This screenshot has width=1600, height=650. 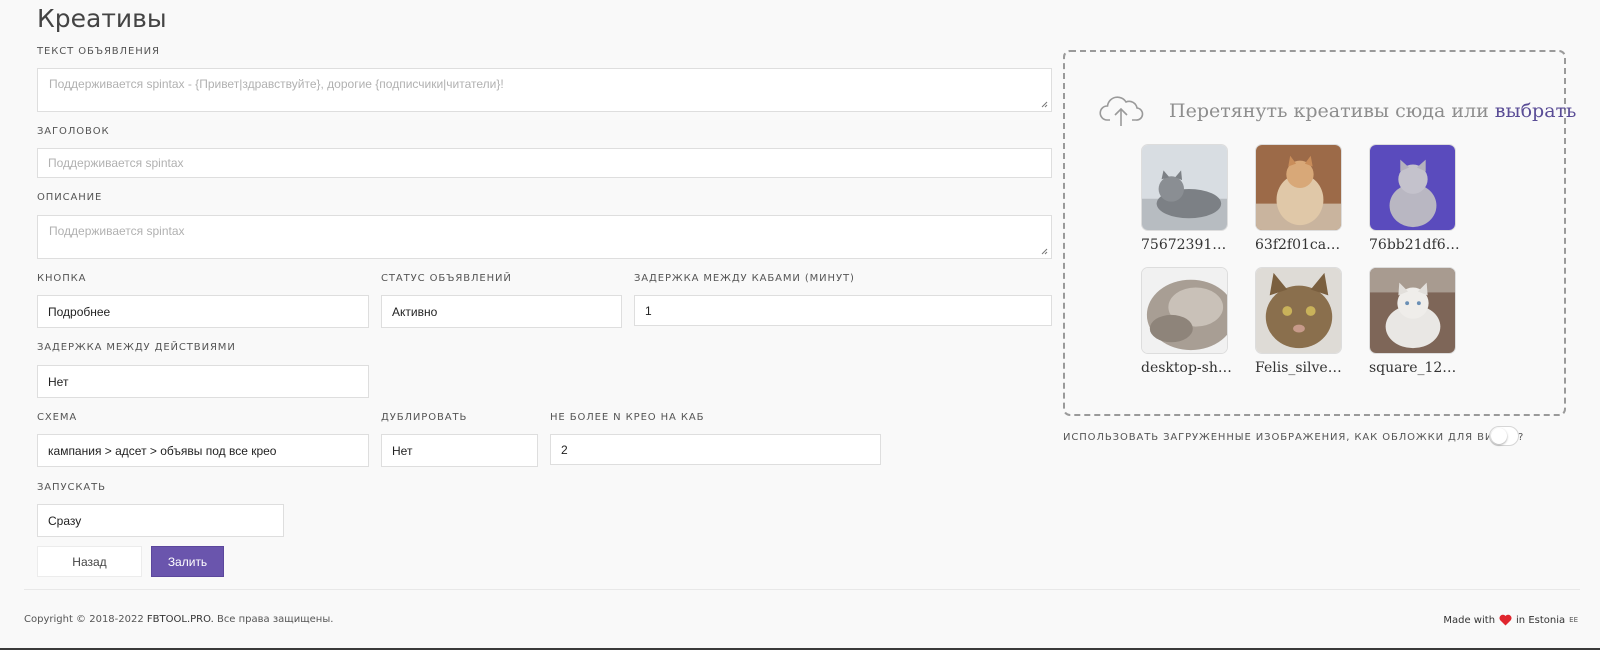 What do you see at coordinates (1121, 111) in the screenshot?
I see `cloud-upload-icon` at bounding box center [1121, 111].